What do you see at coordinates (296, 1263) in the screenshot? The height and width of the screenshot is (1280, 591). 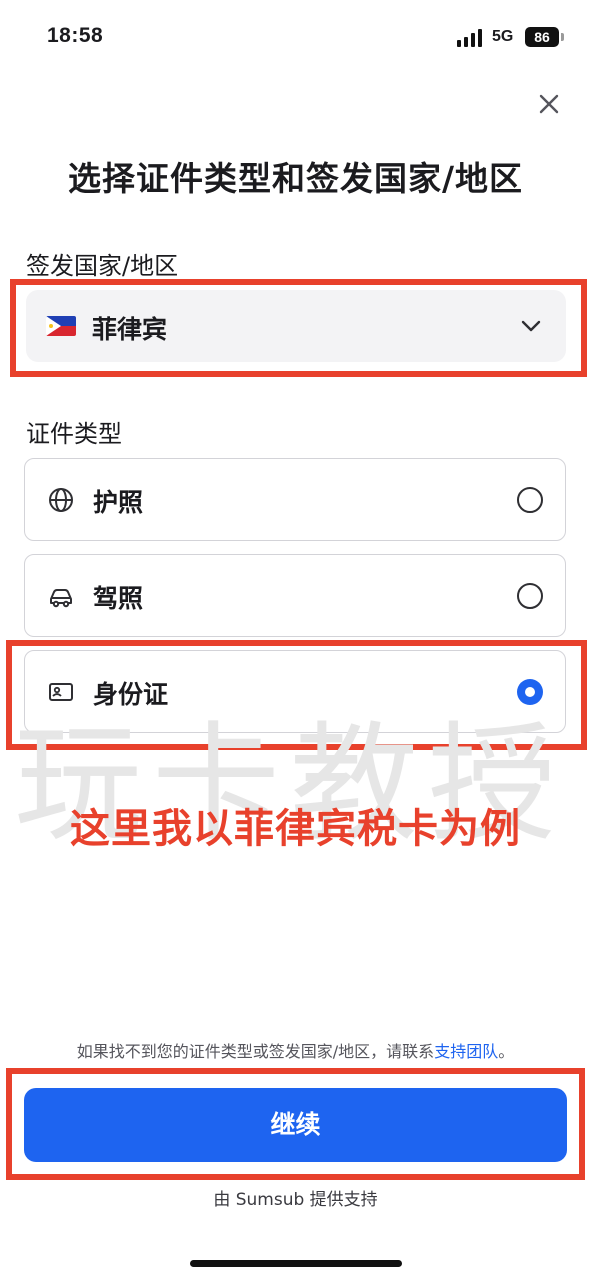 I see `home-indicator` at bounding box center [296, 1263].